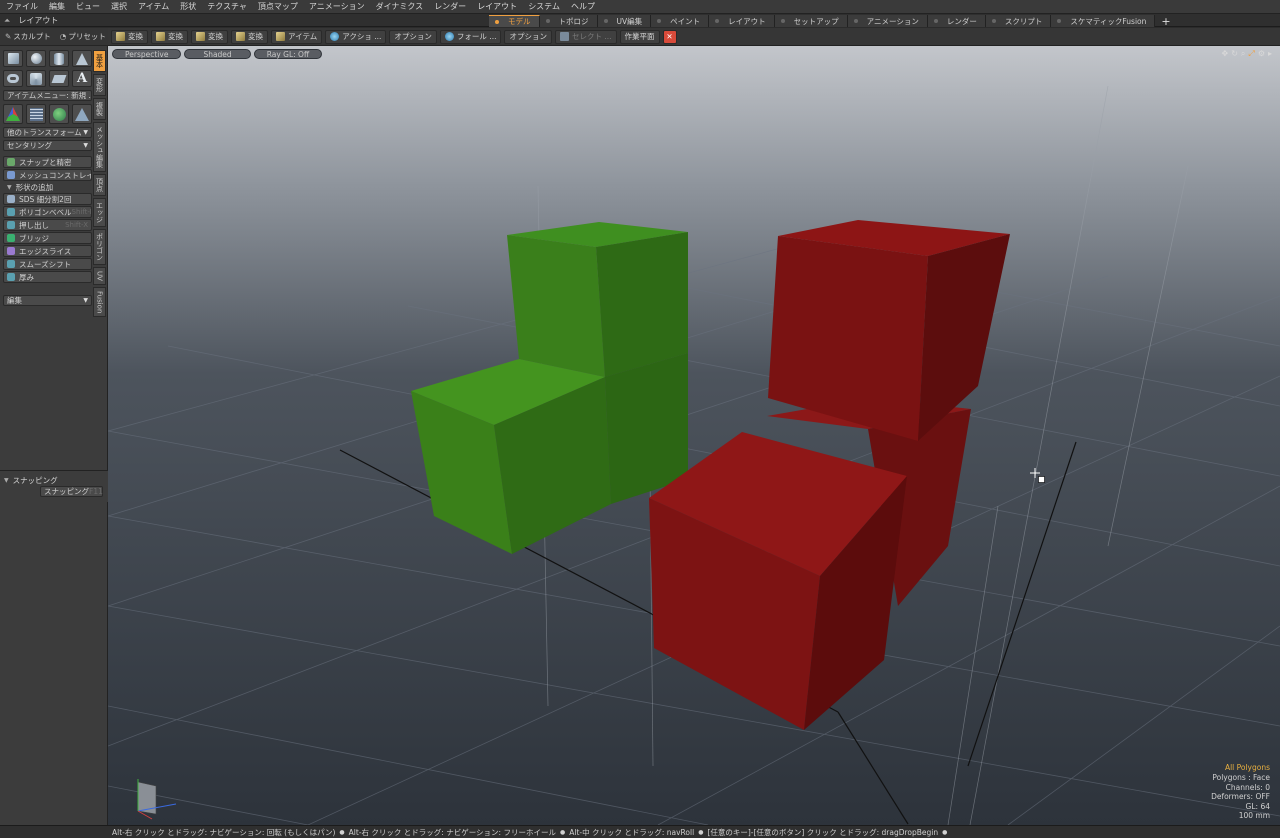 Image resolution: width=1280 pixels, height=838 pixels. I want to click on status-hint: Alt-中 クリック とドラッグ: navRoll, so click(632, 832).